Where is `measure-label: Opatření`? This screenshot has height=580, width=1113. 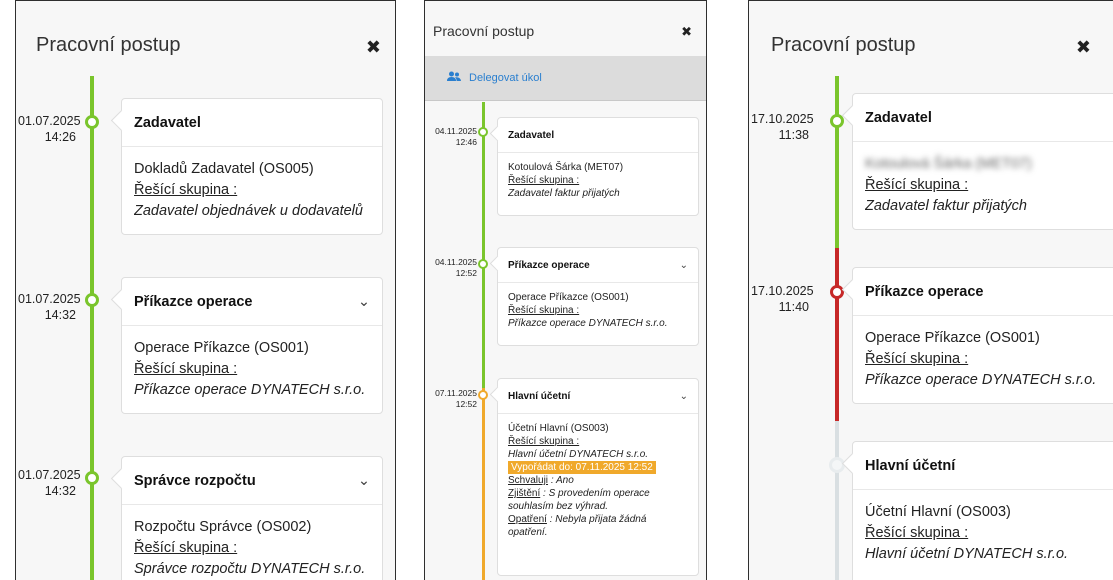
measure-label: Opatření is located at coordinates (527, 519).